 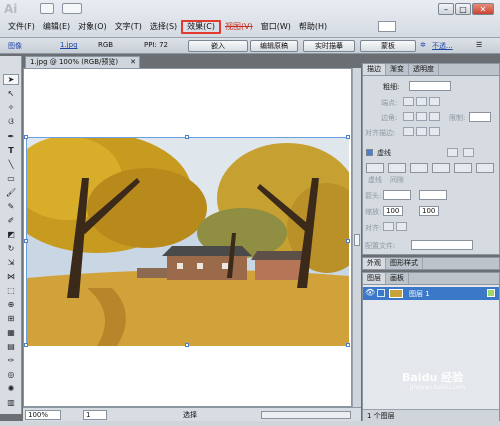 What do you see at coordinates (421, 116) in the screenshot?
I see `round-join-icon` at bounding box center [421, 116].